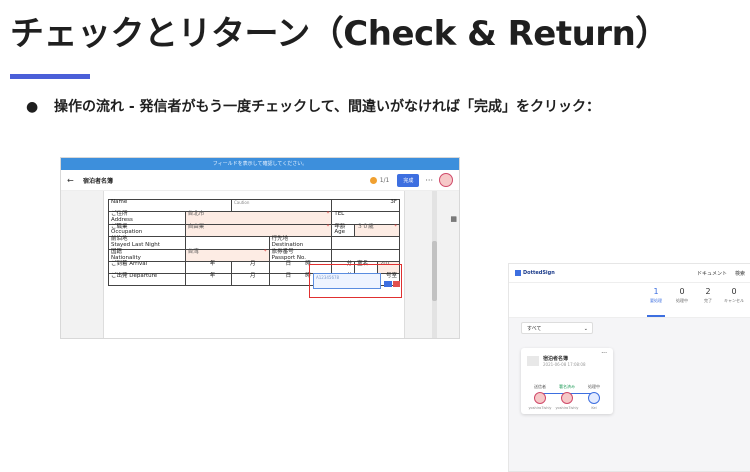  I want to click on destination-label-cell: 行先地 Destination, so click(300, 243).